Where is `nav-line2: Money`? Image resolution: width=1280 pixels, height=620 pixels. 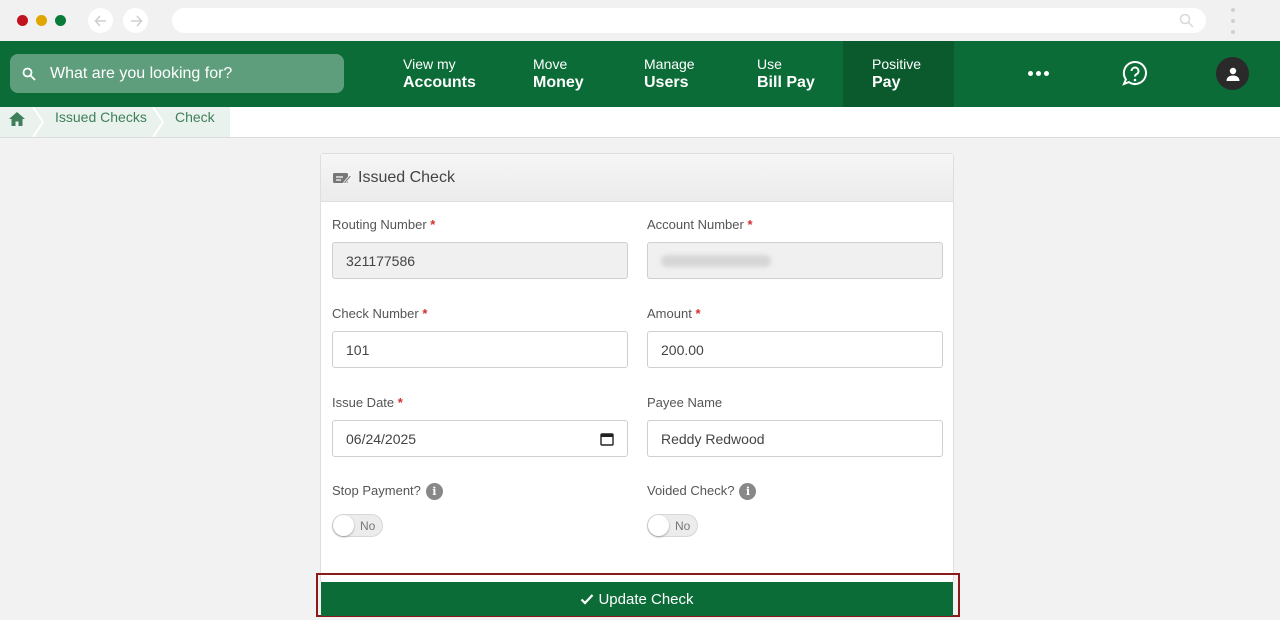 nav-line2: Money is located at coordinates (558, 82).